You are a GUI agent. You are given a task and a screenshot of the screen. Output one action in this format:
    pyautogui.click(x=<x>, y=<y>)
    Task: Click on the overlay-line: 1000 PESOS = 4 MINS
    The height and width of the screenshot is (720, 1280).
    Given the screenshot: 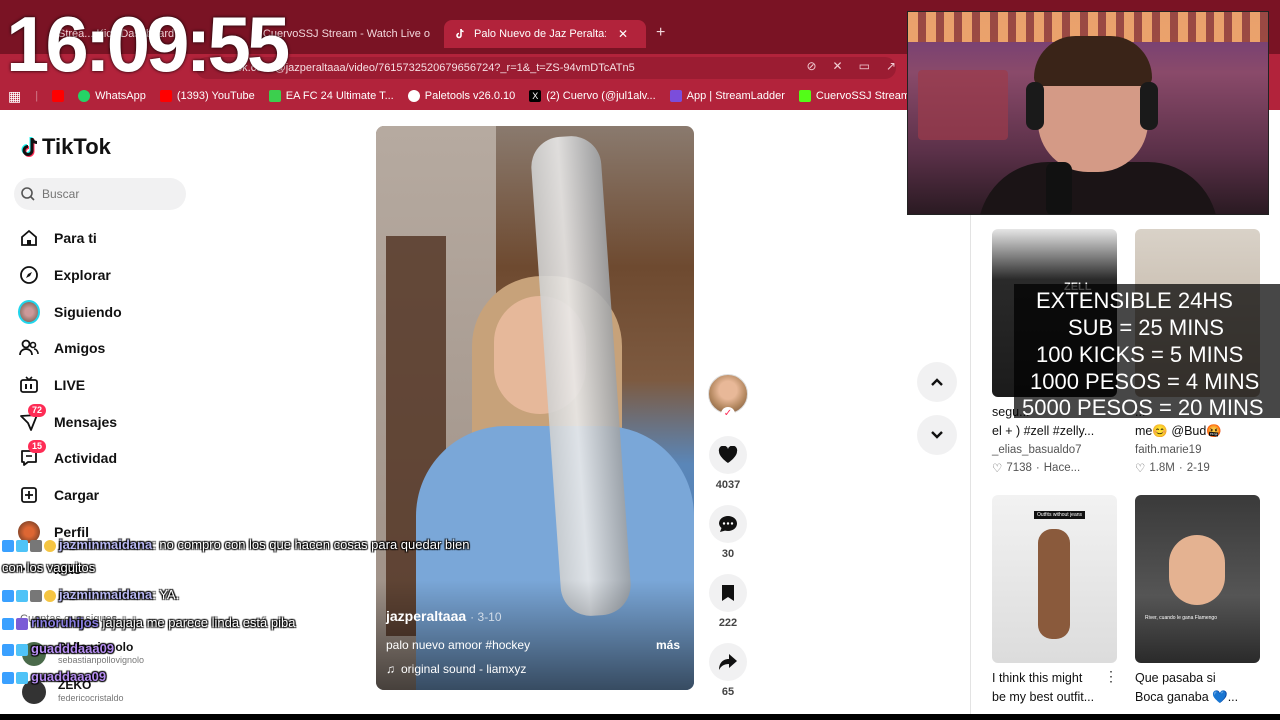 What is the action you would take?
    pyautogui.click(x=1145, y=381)
    